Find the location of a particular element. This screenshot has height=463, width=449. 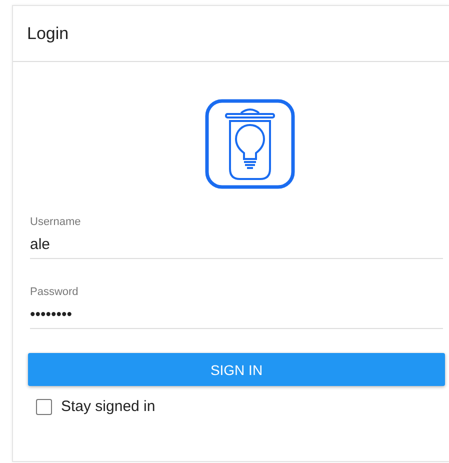

input-field: ale is located at coordinates (236, 244).